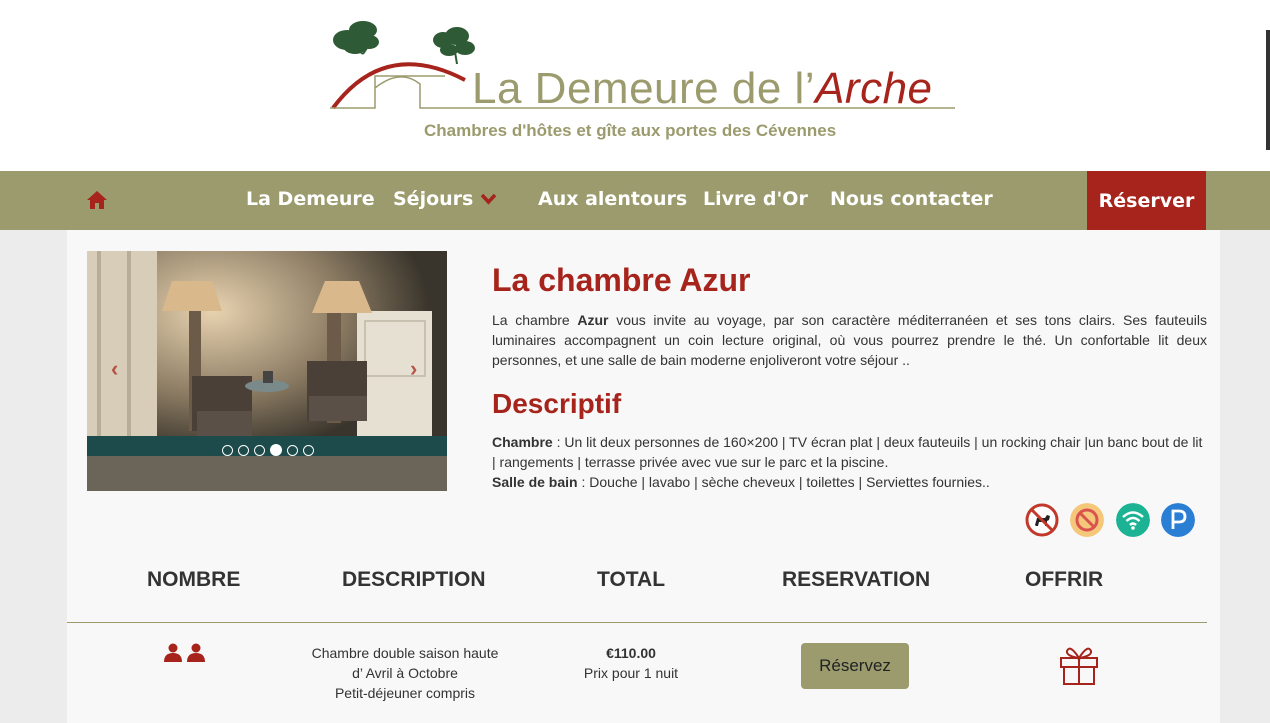  I want to click on row-desc-line3: Petit-déjeuner compris, so click(405, 693).